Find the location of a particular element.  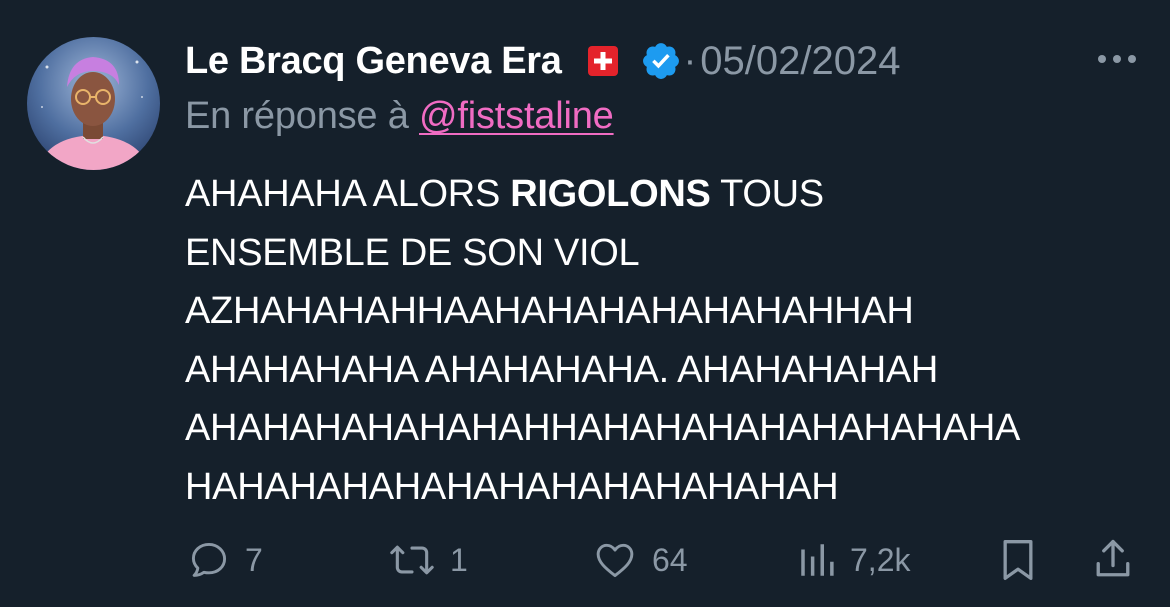

tweet-header: Le Bracq Geneva Era · 05/02/2024 is located at coordinates (542, 61).